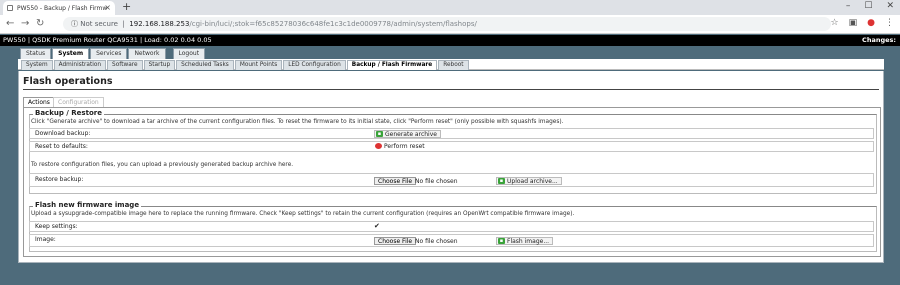 This screenshot has height=285, width=900. What do you see at coordinates (395, 181) in the screenshot?
I see `restore-choose-file-button: Choose File` at bounding box center [395, 181].